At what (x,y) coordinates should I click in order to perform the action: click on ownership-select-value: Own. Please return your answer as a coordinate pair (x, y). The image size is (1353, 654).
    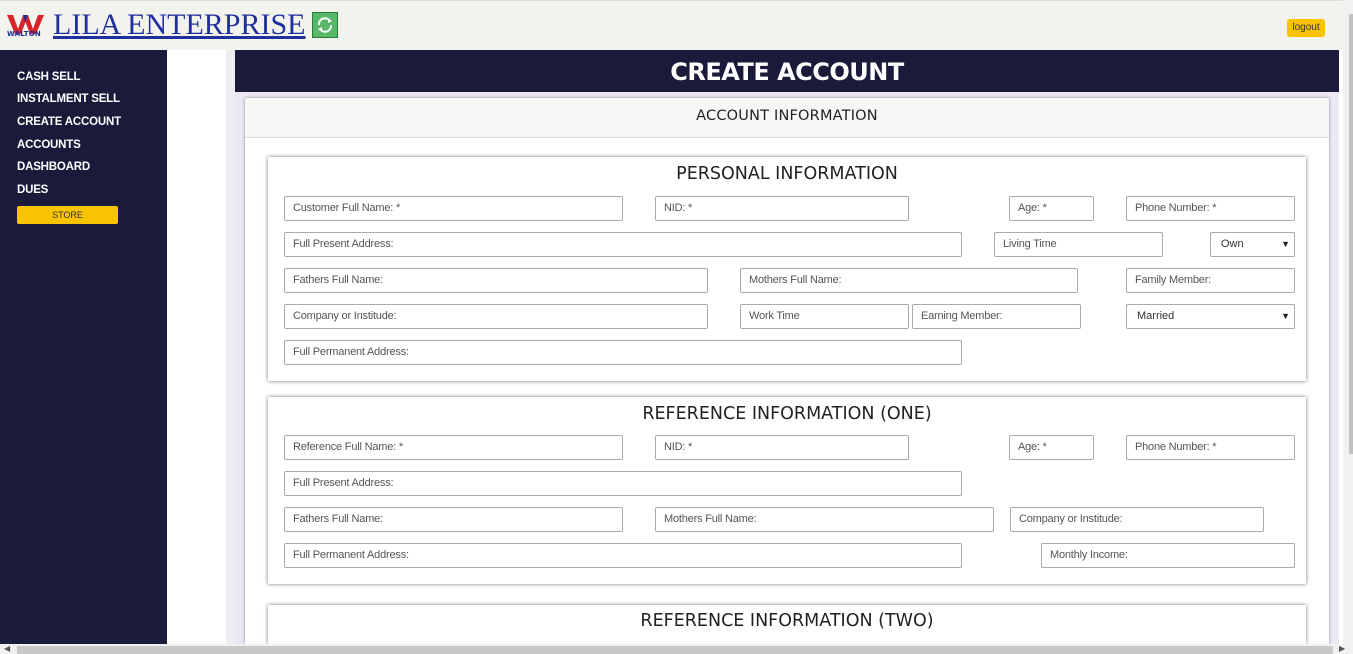
    Looking at the image, I should click on (1232, 244).